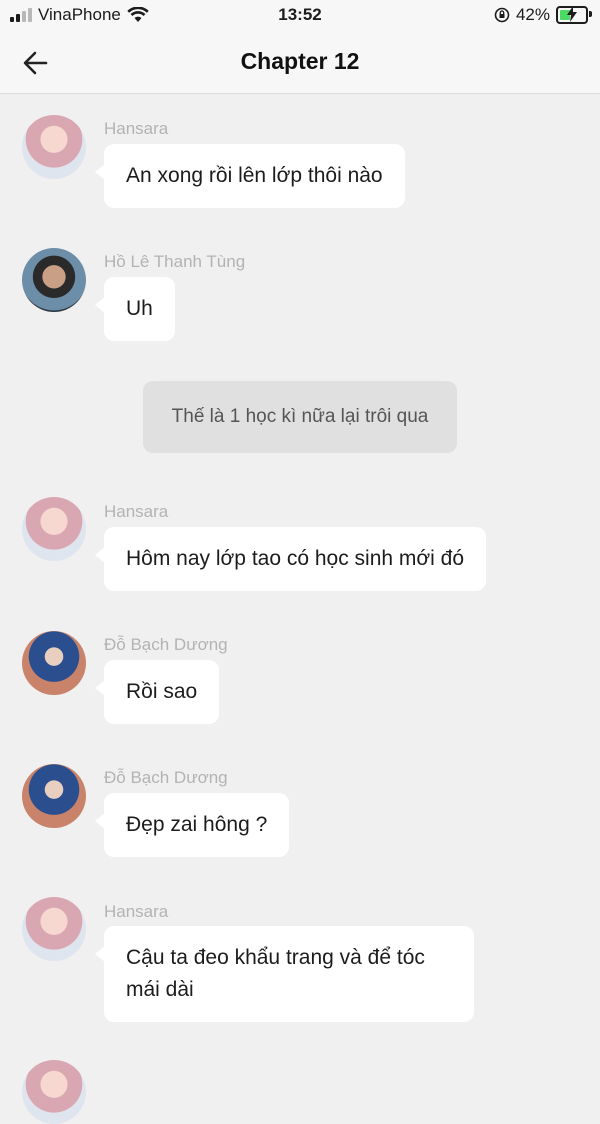  I want to click on battery-percent: 42%, so click(532, 14).